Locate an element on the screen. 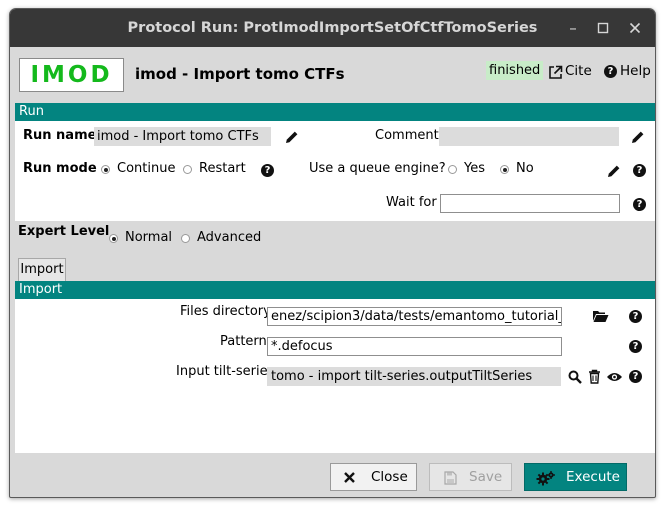  run-mode-continue-label: Continue is located at coordinates (146, 168).